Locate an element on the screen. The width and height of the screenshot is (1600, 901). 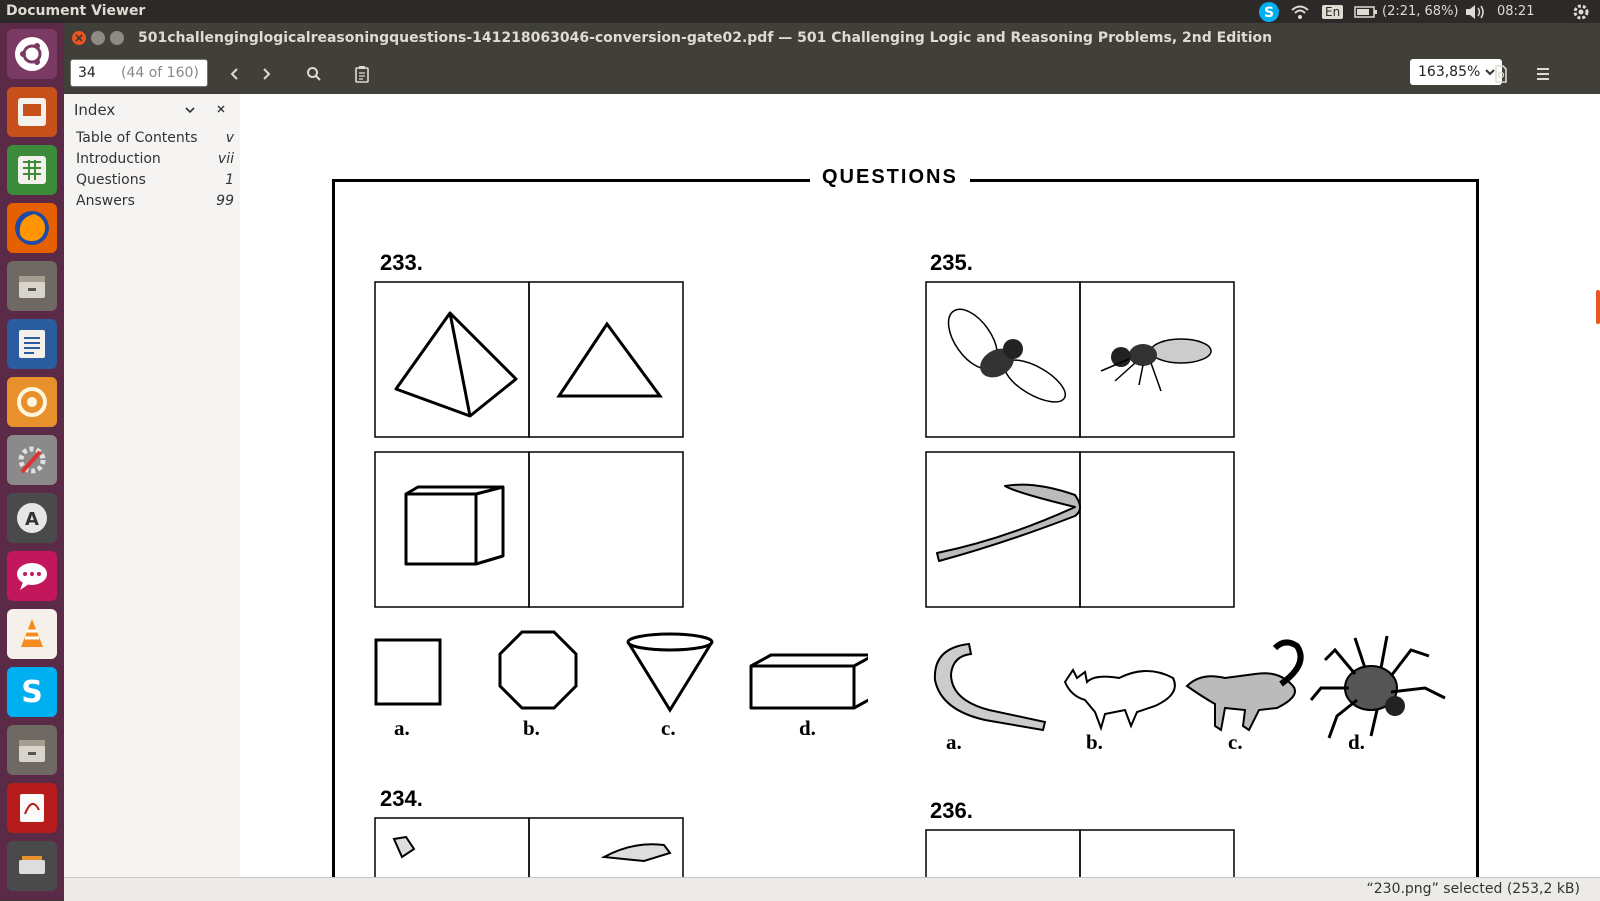
menu-button is located at coordinates (1543, 74).